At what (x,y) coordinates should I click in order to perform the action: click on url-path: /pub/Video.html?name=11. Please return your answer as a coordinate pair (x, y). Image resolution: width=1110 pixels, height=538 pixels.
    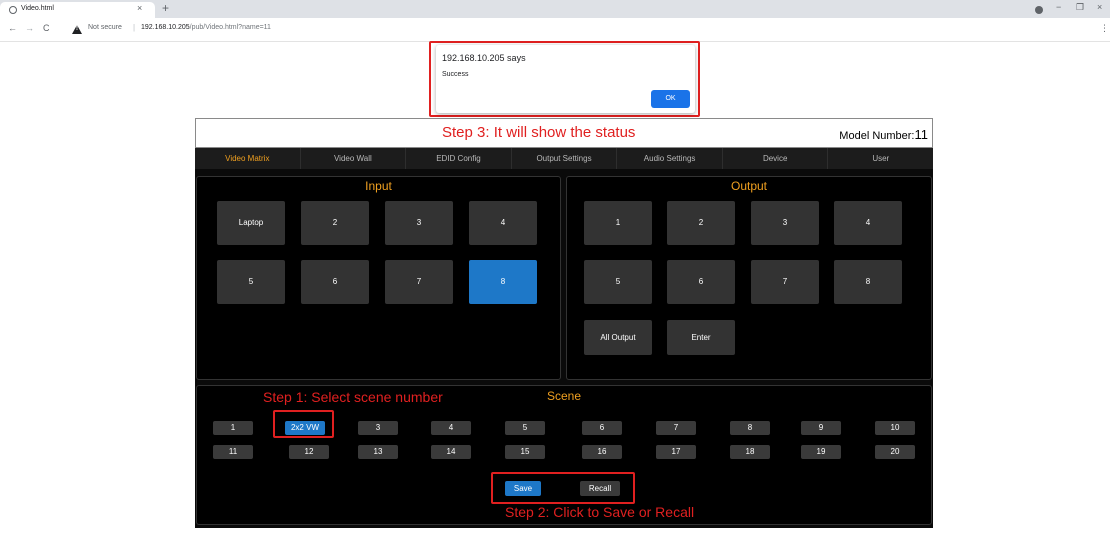
    Looking at the image, I should click on (230, 27).